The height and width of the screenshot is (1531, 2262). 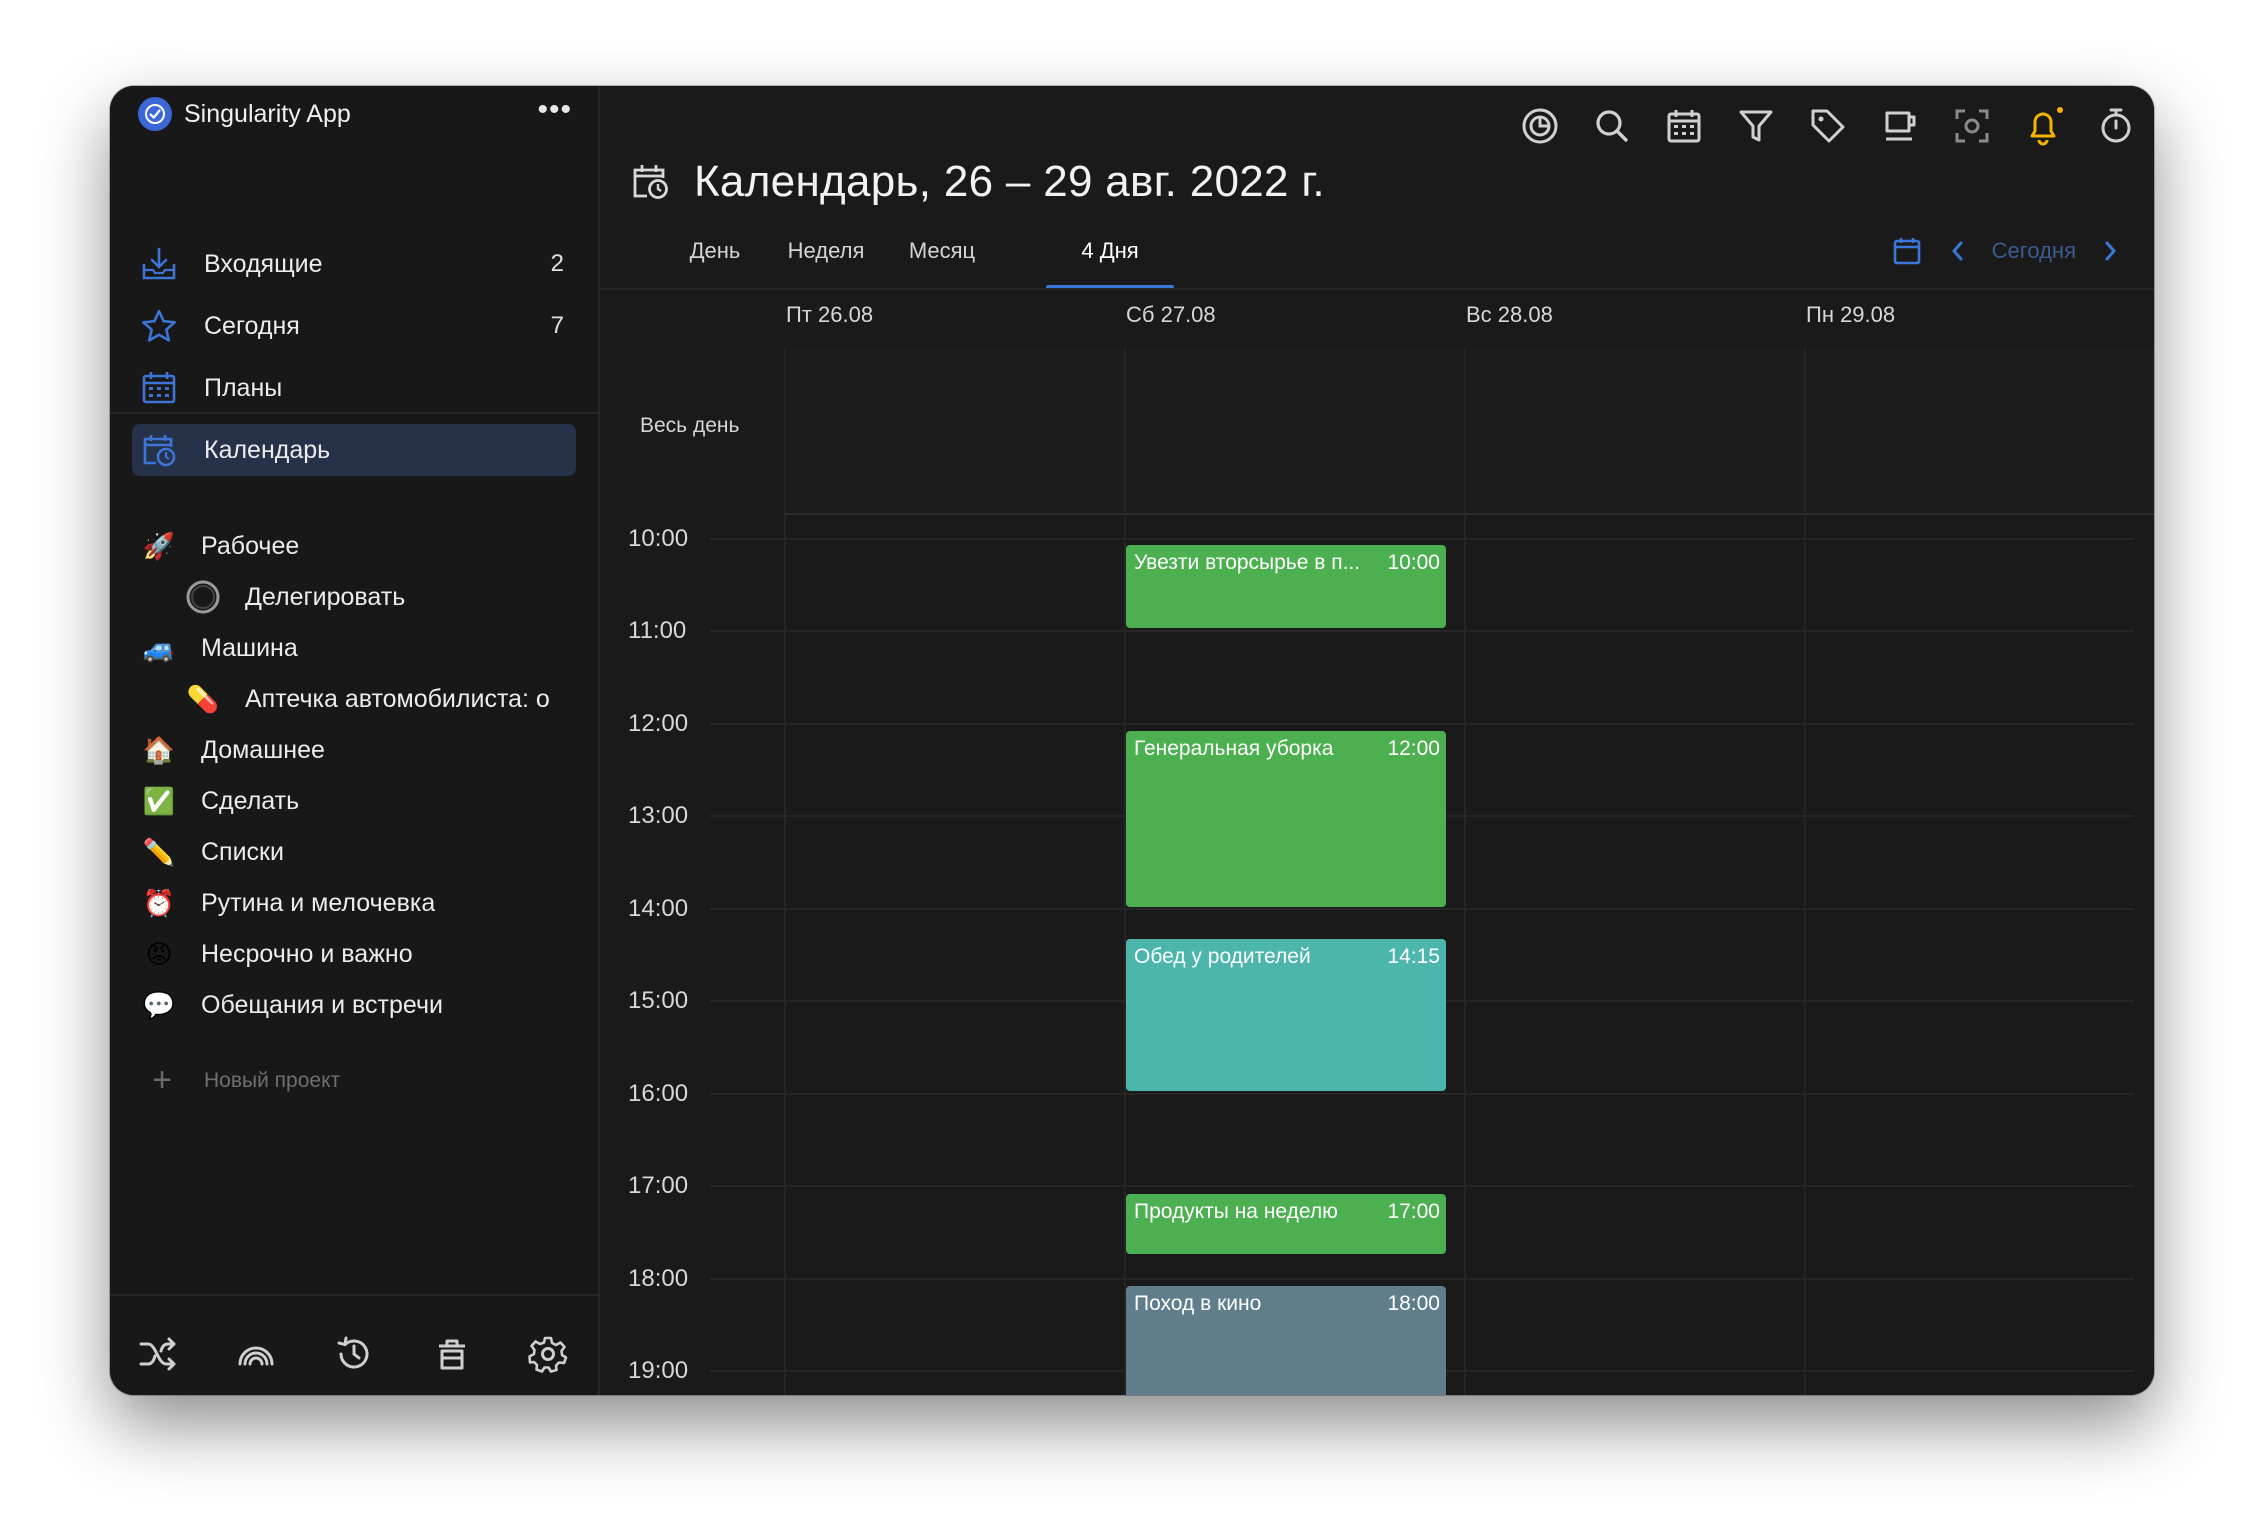 What do you see at coordinates (354, 413) in the screenshot?
I see `sidebar-divider` at bounding box center [354, 413].